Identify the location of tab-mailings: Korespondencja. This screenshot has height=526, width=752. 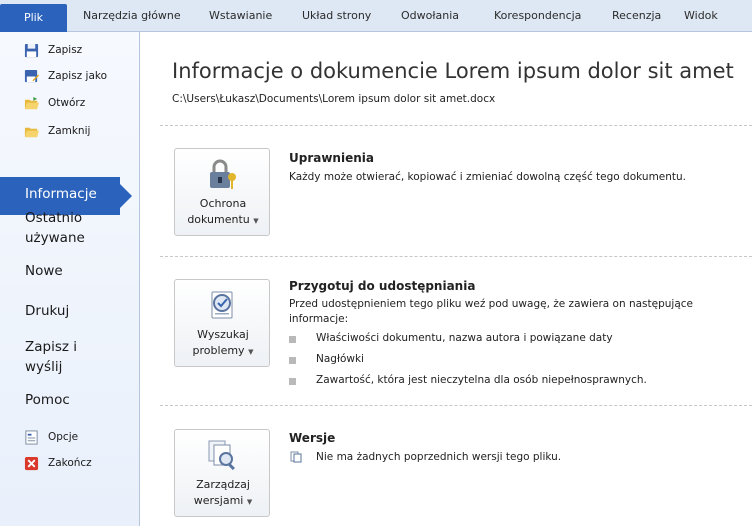
(537, 15).